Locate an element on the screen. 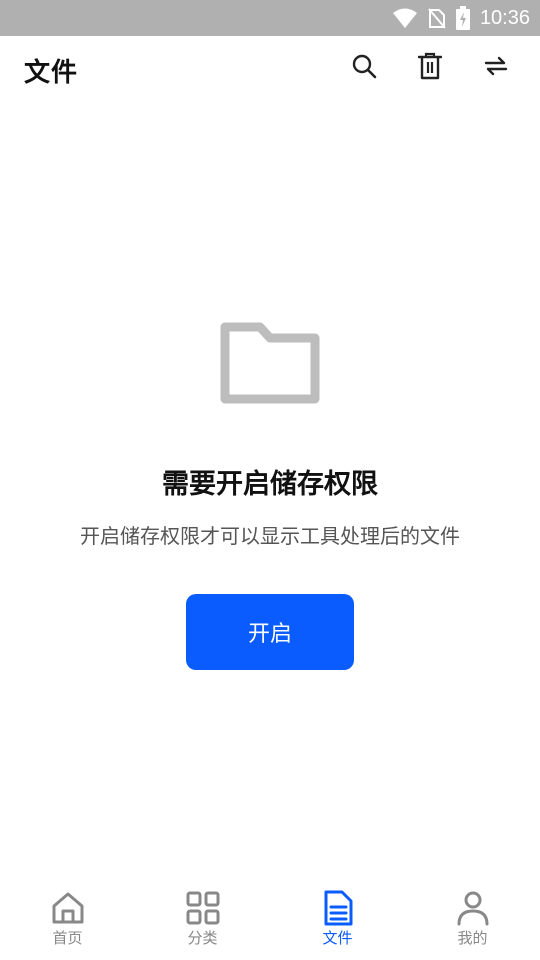  nav-item-home: 首页 is located at coordinates (67, 920).